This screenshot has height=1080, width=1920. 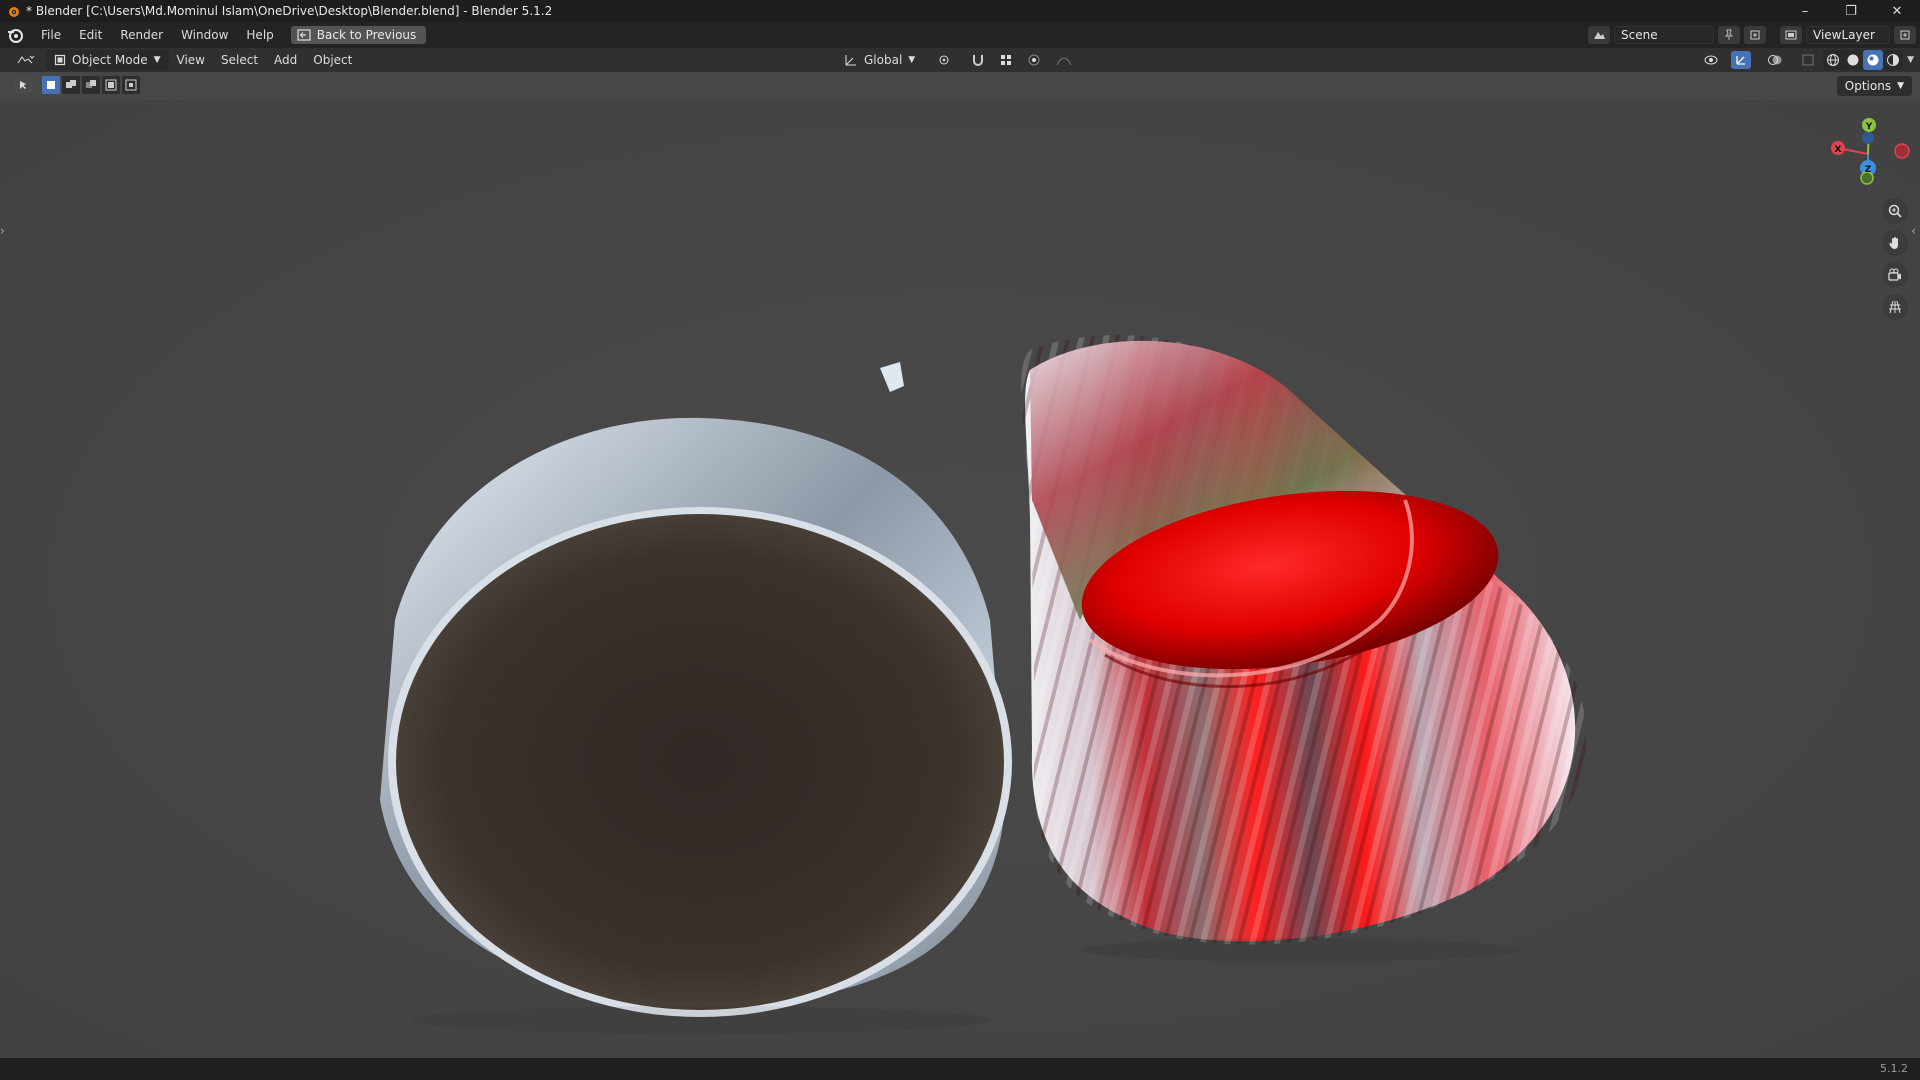 I want to click on gizmo-neg-z-axis, so click(x=1868, y=138).